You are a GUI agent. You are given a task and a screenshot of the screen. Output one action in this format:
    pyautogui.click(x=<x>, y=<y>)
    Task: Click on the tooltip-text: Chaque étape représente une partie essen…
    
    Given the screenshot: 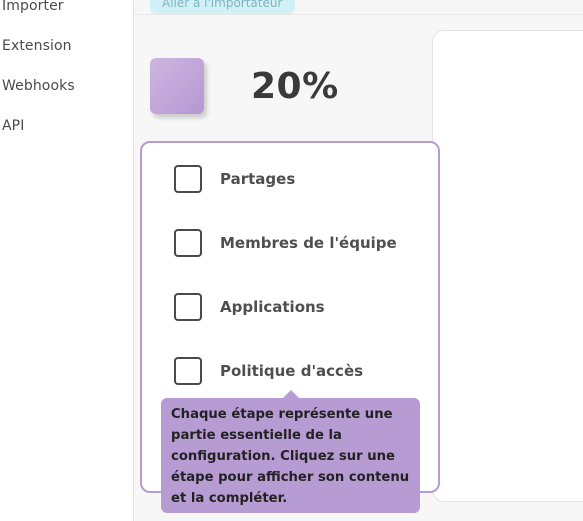 What is the action you would take?
    pyautogui.click(x=290, y=456)
    